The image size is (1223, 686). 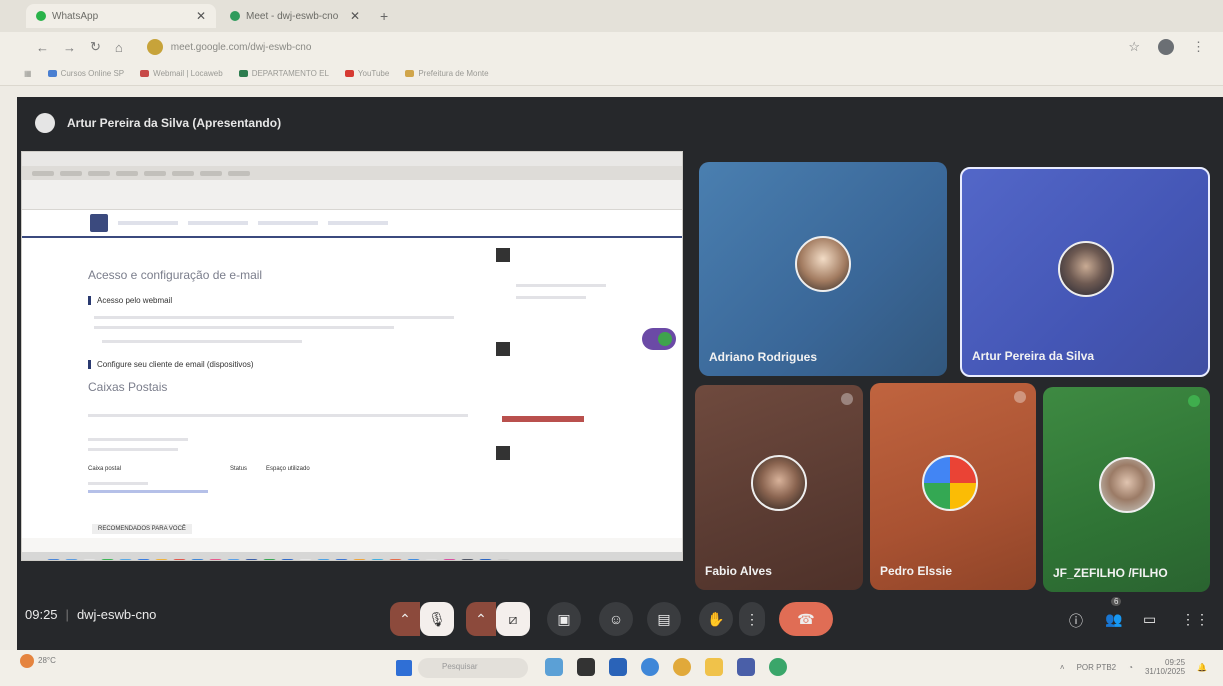 I want to click on hand-icon: ✋, so click(x=716, y=618).